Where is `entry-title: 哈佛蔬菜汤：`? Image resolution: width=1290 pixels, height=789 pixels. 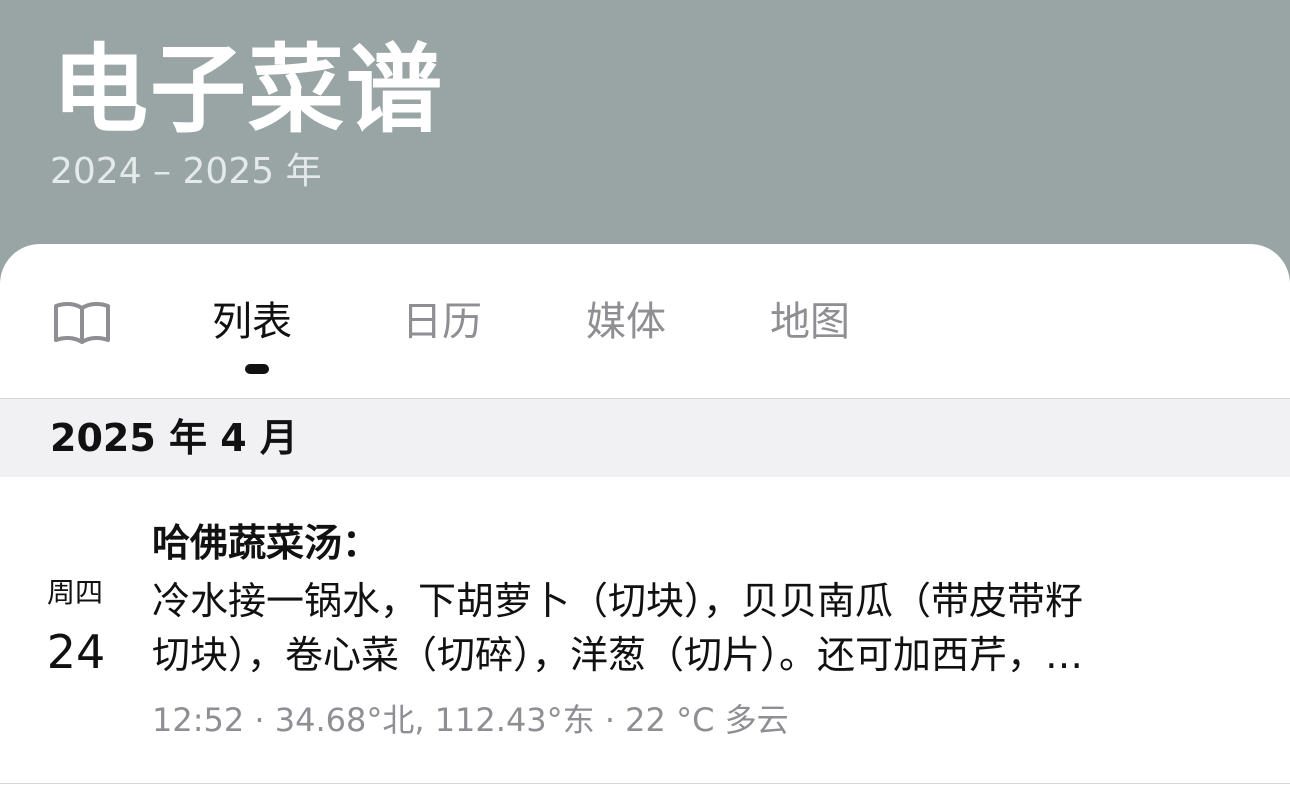
entry-title: 哈佛蔬菜汤： is located at coordinates (266, 543).